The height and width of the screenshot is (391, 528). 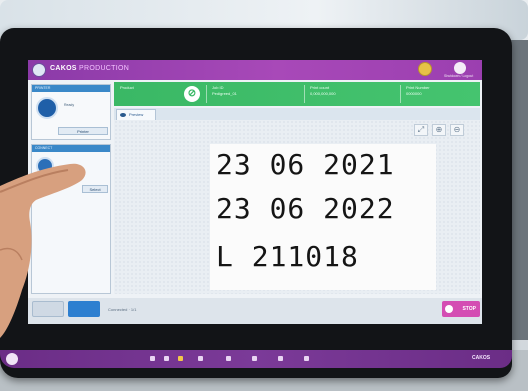 I want to click on app-logo-icon, so click(x=39, y=70).